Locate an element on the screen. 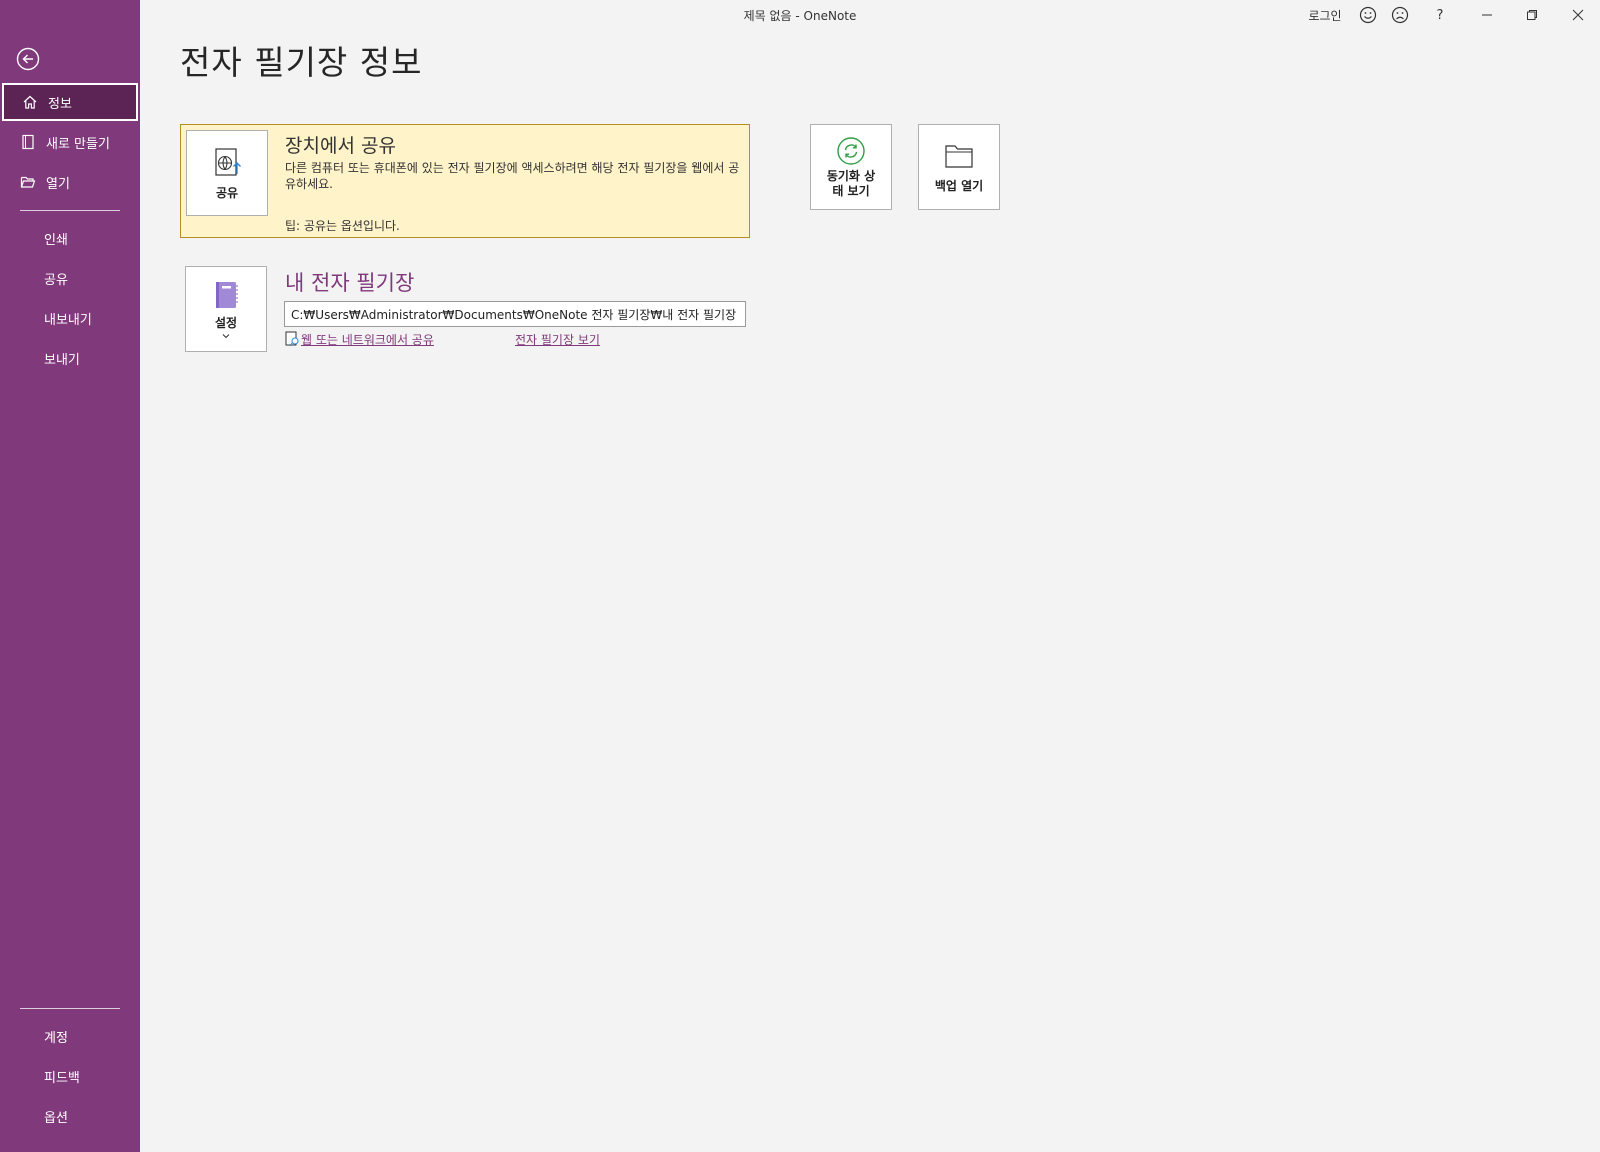  close-button is located at coordinates (1578, 15).